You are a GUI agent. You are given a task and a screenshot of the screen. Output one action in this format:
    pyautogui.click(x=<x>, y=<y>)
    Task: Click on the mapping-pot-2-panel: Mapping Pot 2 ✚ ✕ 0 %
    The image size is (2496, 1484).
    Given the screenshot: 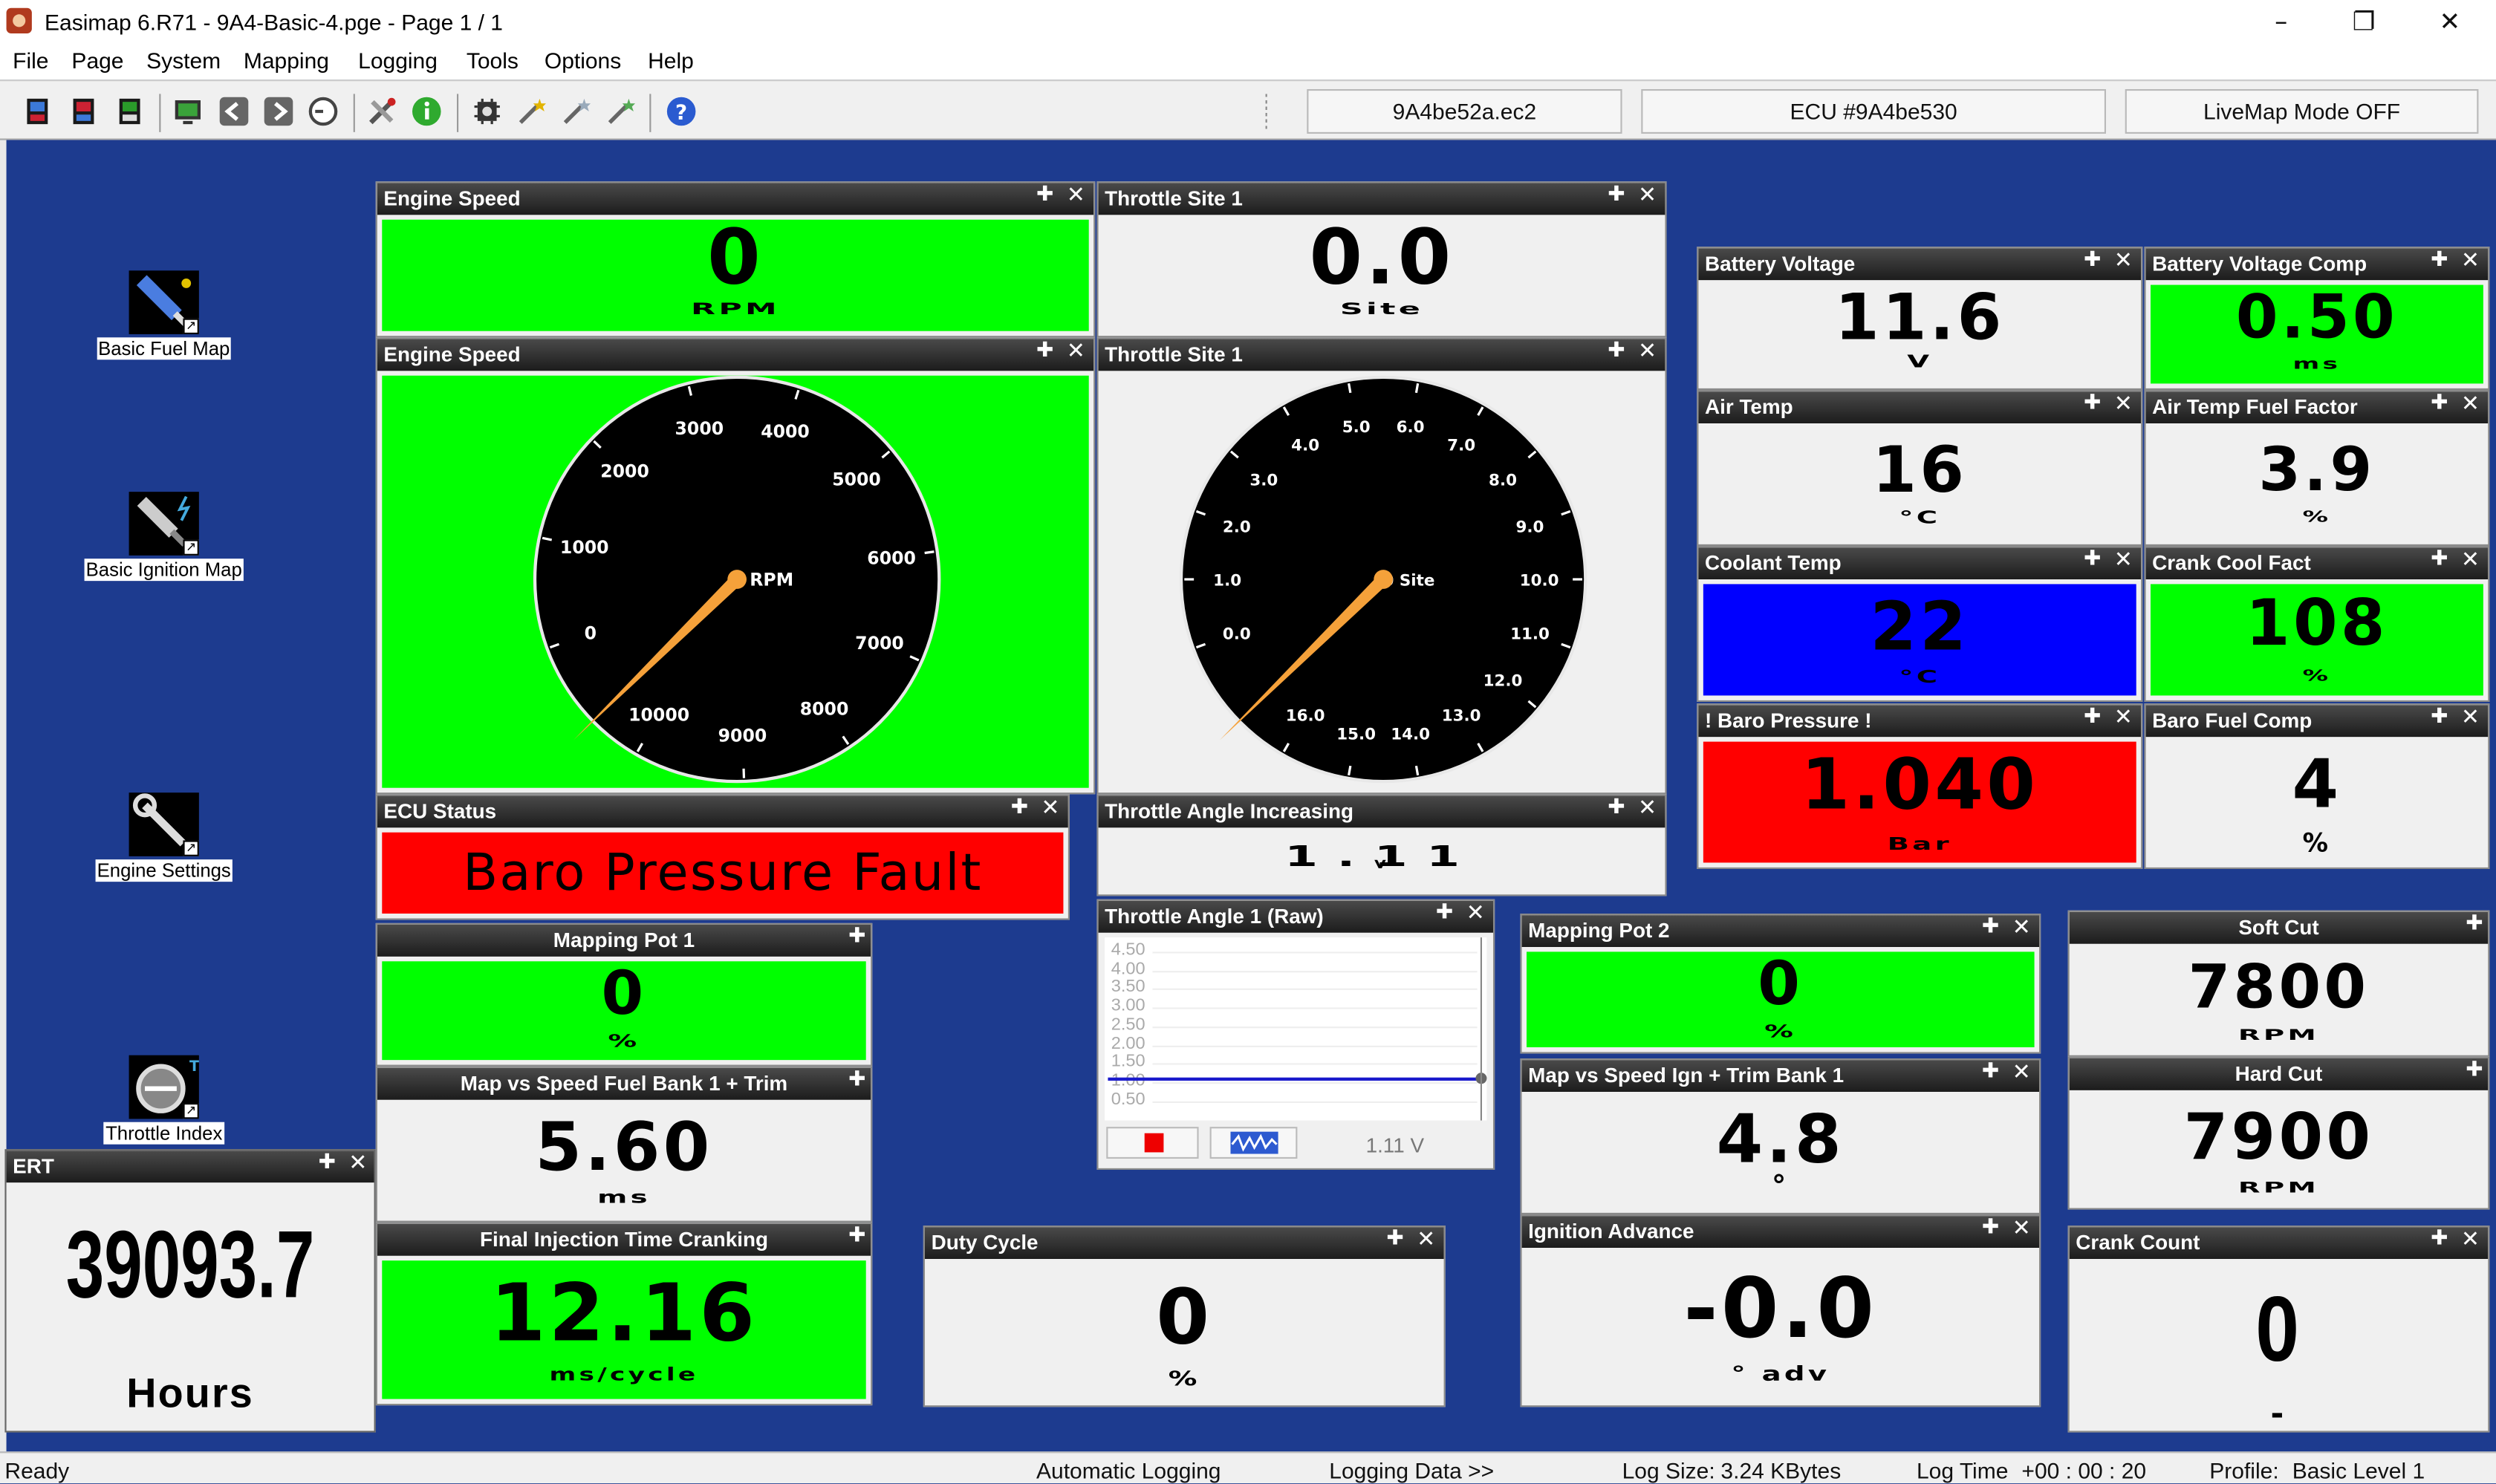 What is the action you would take?
    pyautogui.click(x=1781, y=984)
    